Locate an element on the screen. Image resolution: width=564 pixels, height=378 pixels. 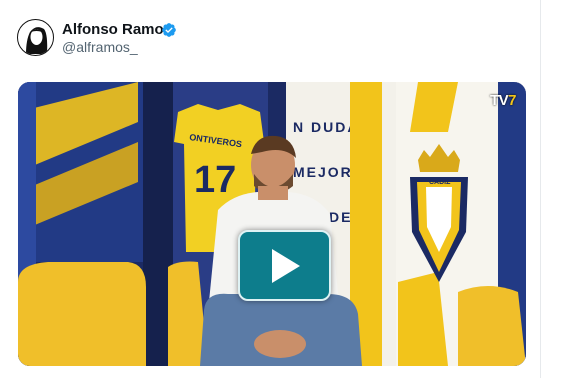
play-button is located at coordinates (284, 265).